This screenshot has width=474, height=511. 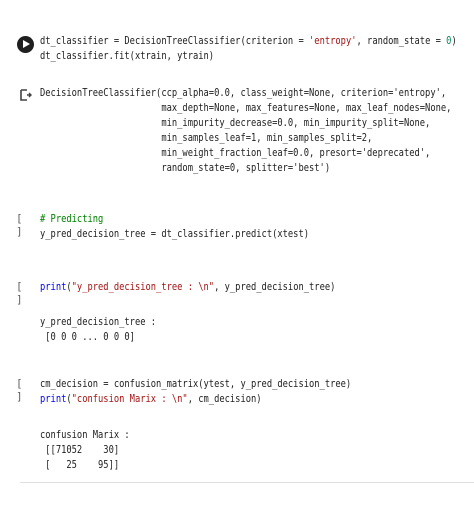 I want to click on output-line: random_state=0, splitter='best'), so click(x=185, y=168).